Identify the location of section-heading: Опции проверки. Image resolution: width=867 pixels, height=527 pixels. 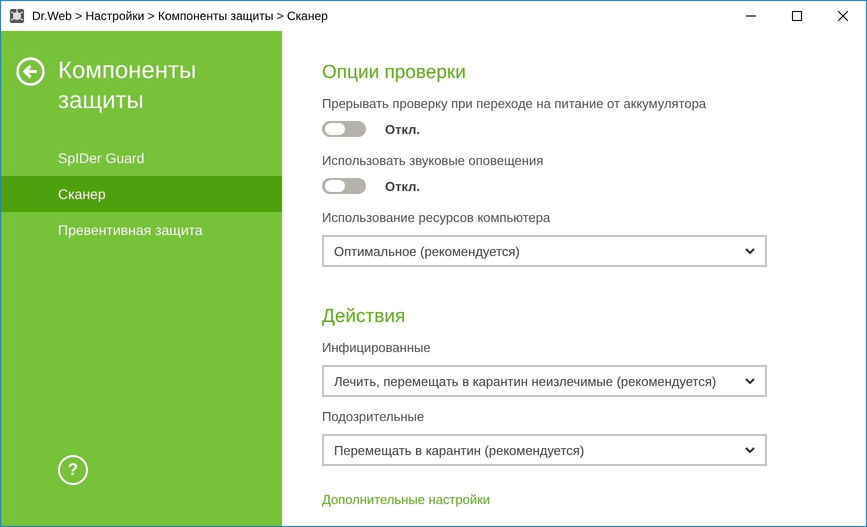
(394, 73).